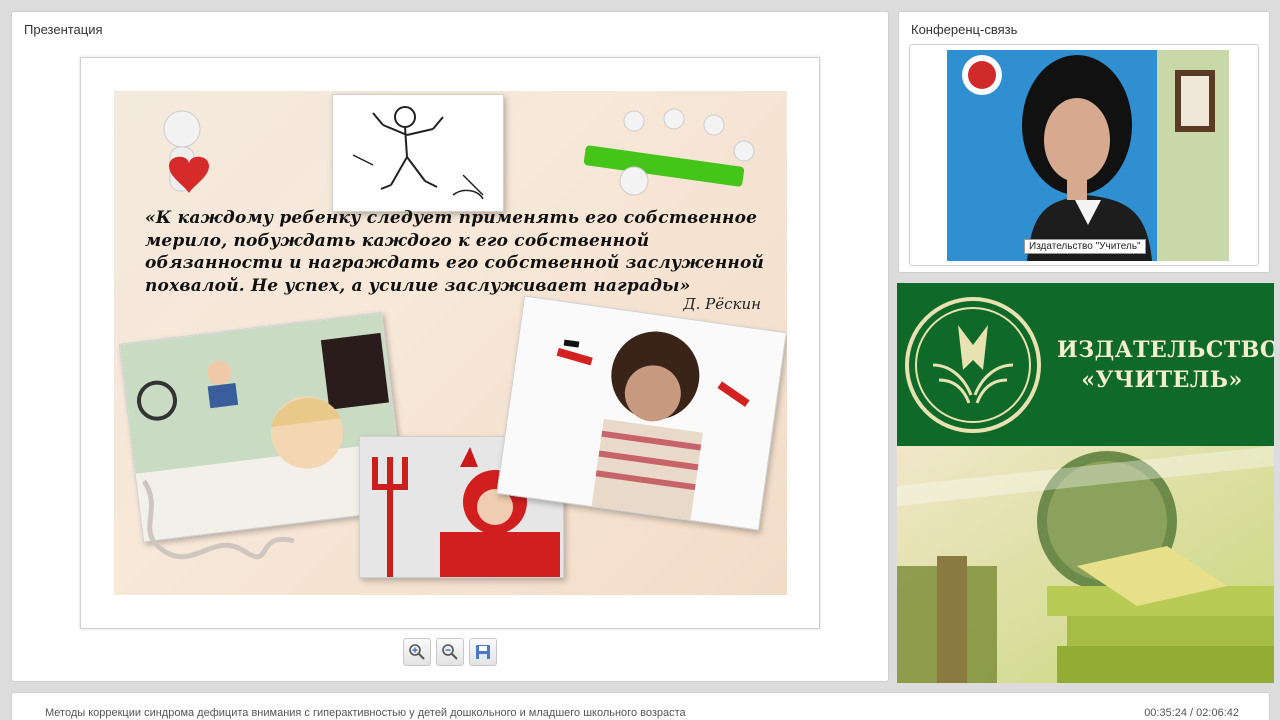 The image size is (1280, 720). I want to click on publisher-name: ИЗДАТЕЛЬСТВО «УЧИТЕЛЬ», so click(1165, 365).